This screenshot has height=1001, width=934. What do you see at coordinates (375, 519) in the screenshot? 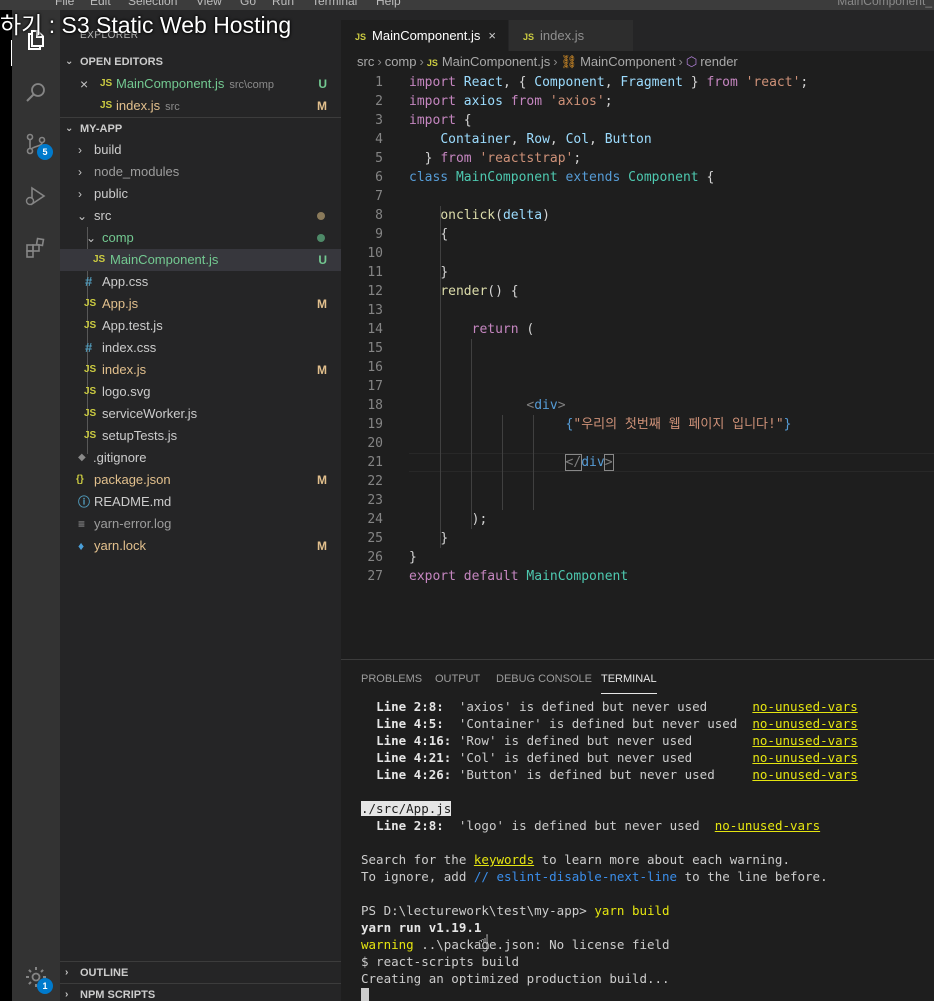
I see `line-number: 24` at bounding box center [375, 519].